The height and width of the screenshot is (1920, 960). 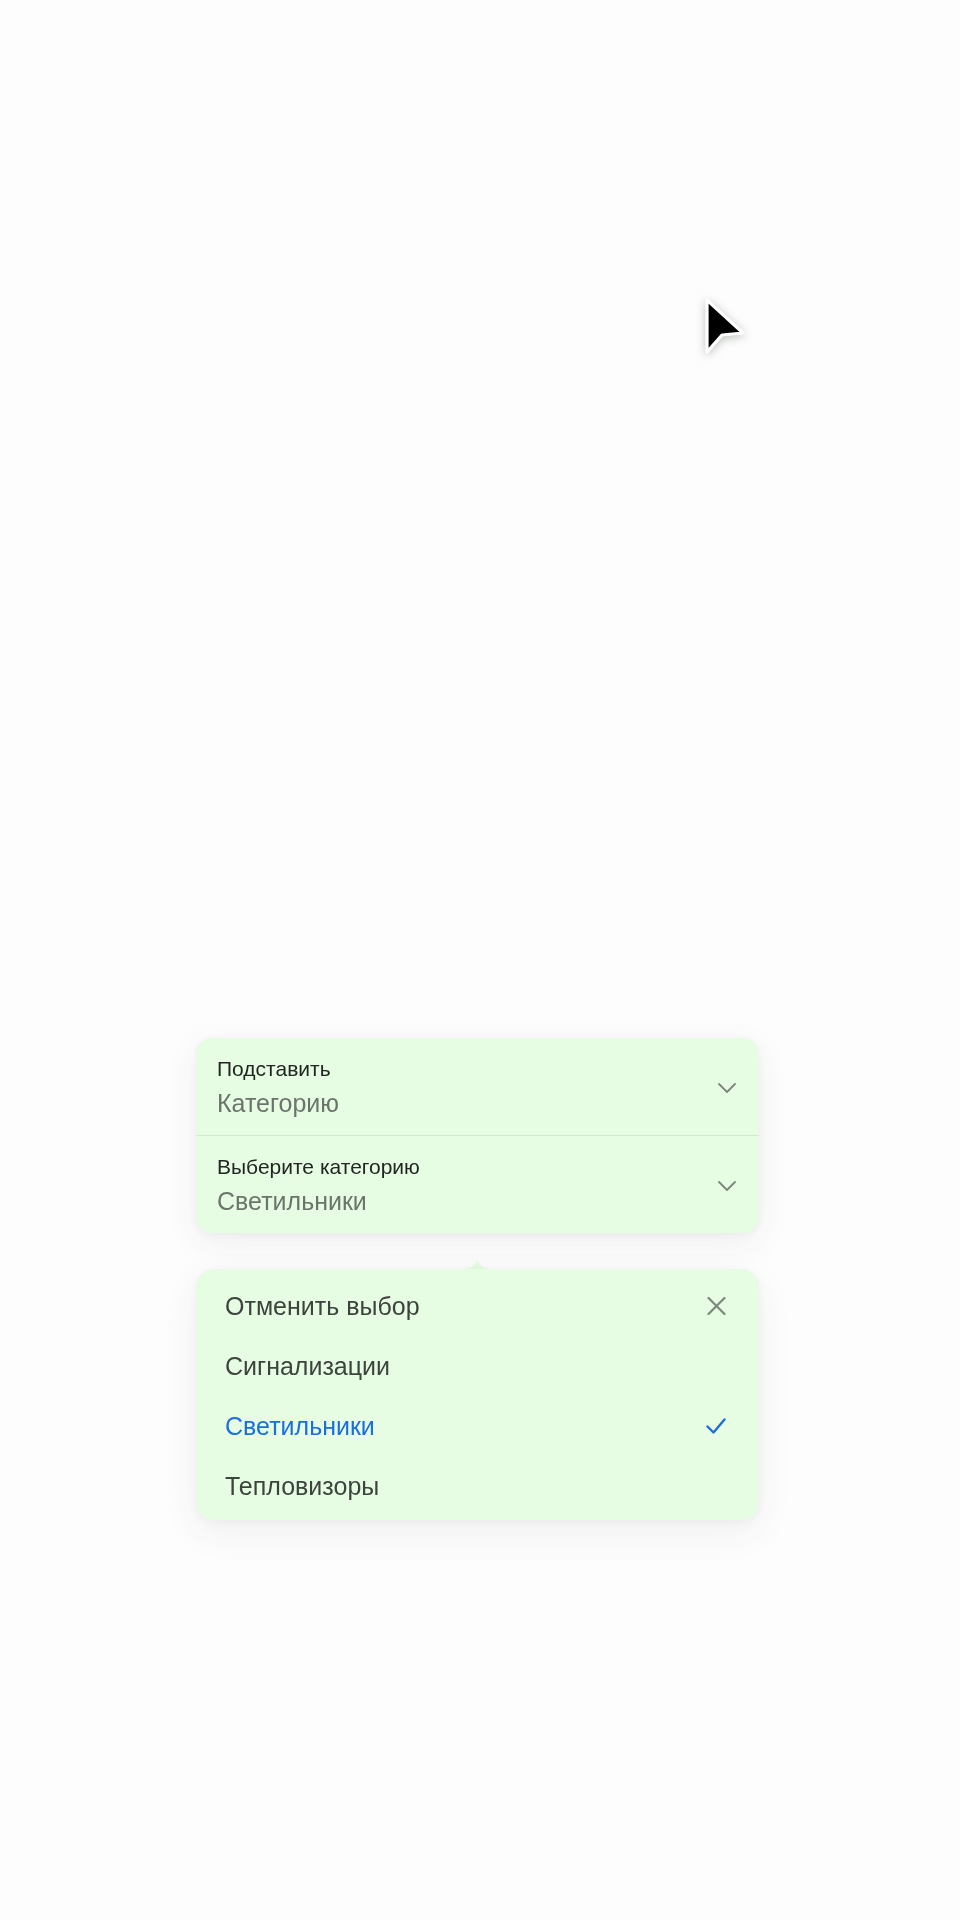 What do you see at coordinates (292, 1201) in the screenshot?
I see `field-value: Светильники` at bounding box center [292, 1201].